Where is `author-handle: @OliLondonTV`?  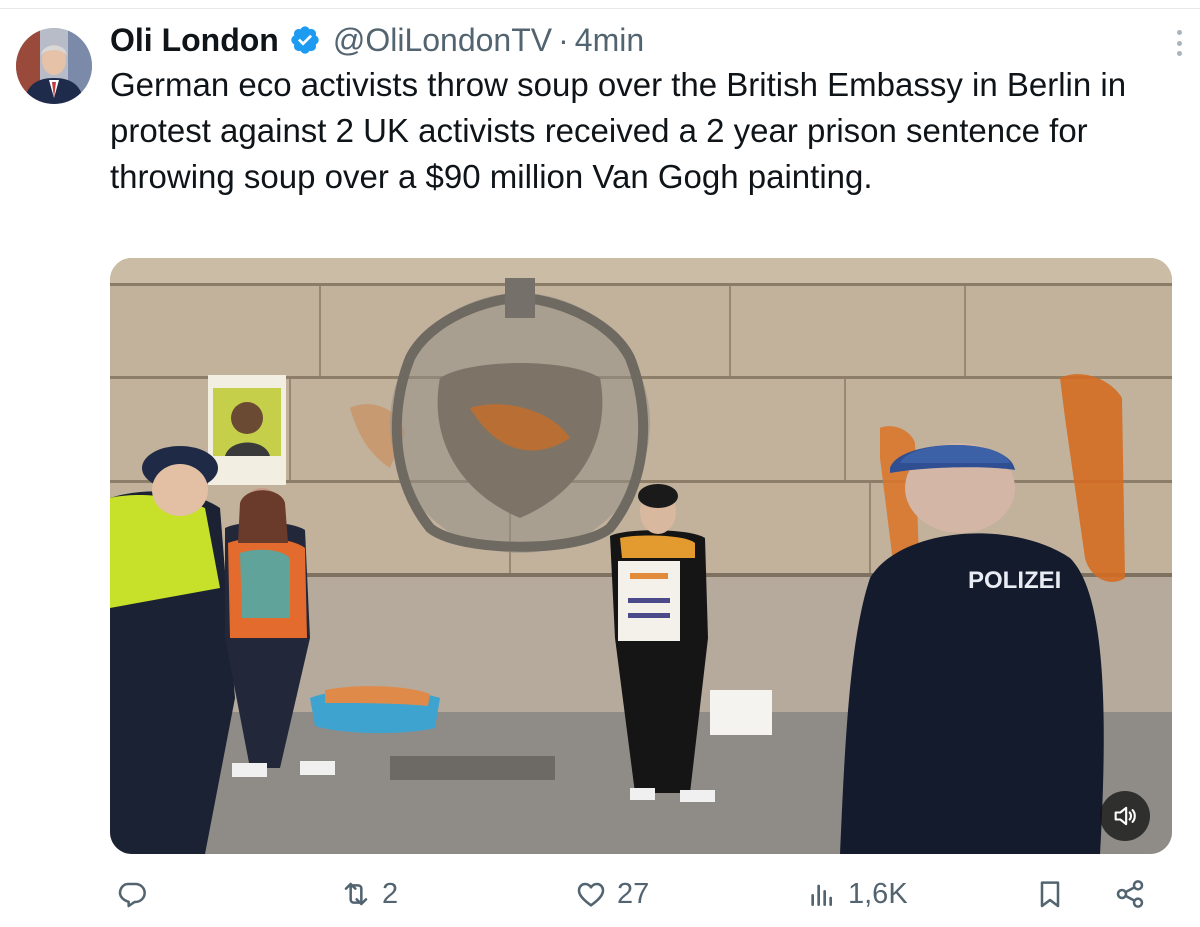
author-handle: @OliLondonTV is located at coordinates (442, 40).